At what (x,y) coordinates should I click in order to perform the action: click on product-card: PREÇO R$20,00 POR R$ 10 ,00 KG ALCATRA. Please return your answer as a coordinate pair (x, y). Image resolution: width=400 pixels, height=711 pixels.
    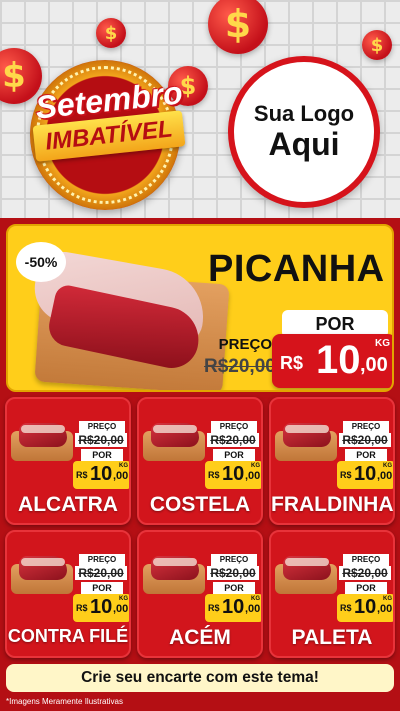
    Looking at the image, I should click on (68, 461).